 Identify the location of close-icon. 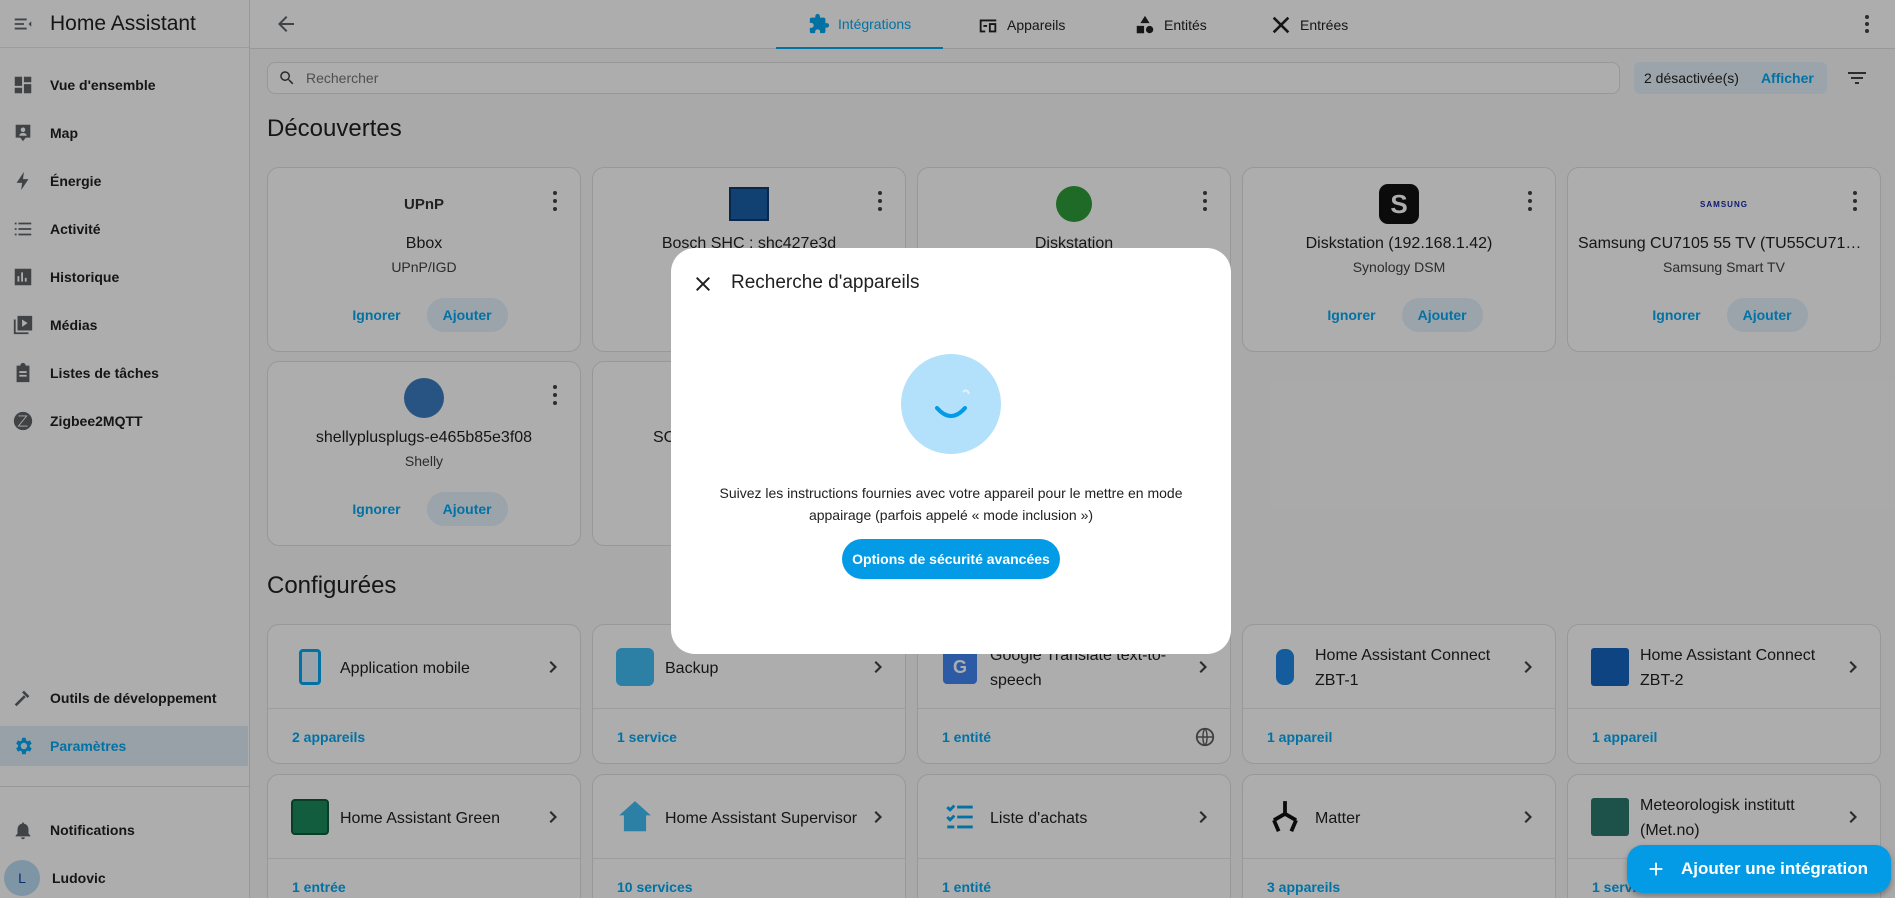
(703, 284).